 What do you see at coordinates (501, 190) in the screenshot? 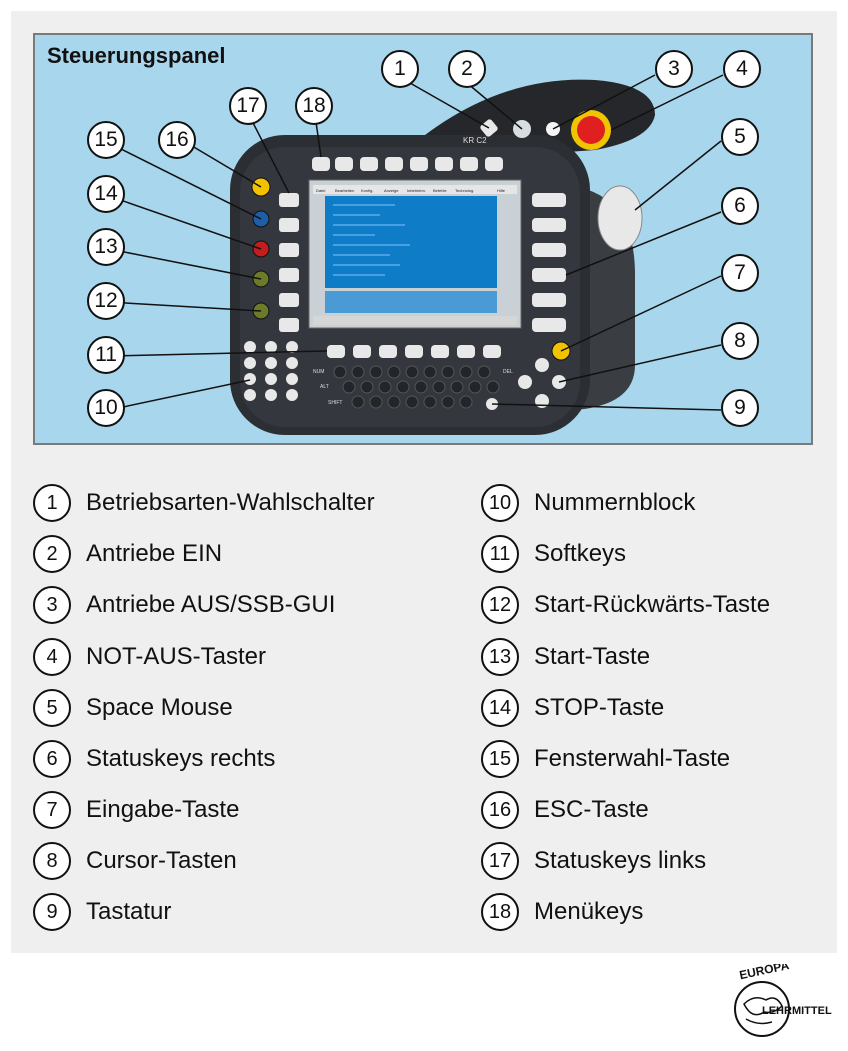
I see `svg-text: Hilfe` at bounding box center [501, 190].